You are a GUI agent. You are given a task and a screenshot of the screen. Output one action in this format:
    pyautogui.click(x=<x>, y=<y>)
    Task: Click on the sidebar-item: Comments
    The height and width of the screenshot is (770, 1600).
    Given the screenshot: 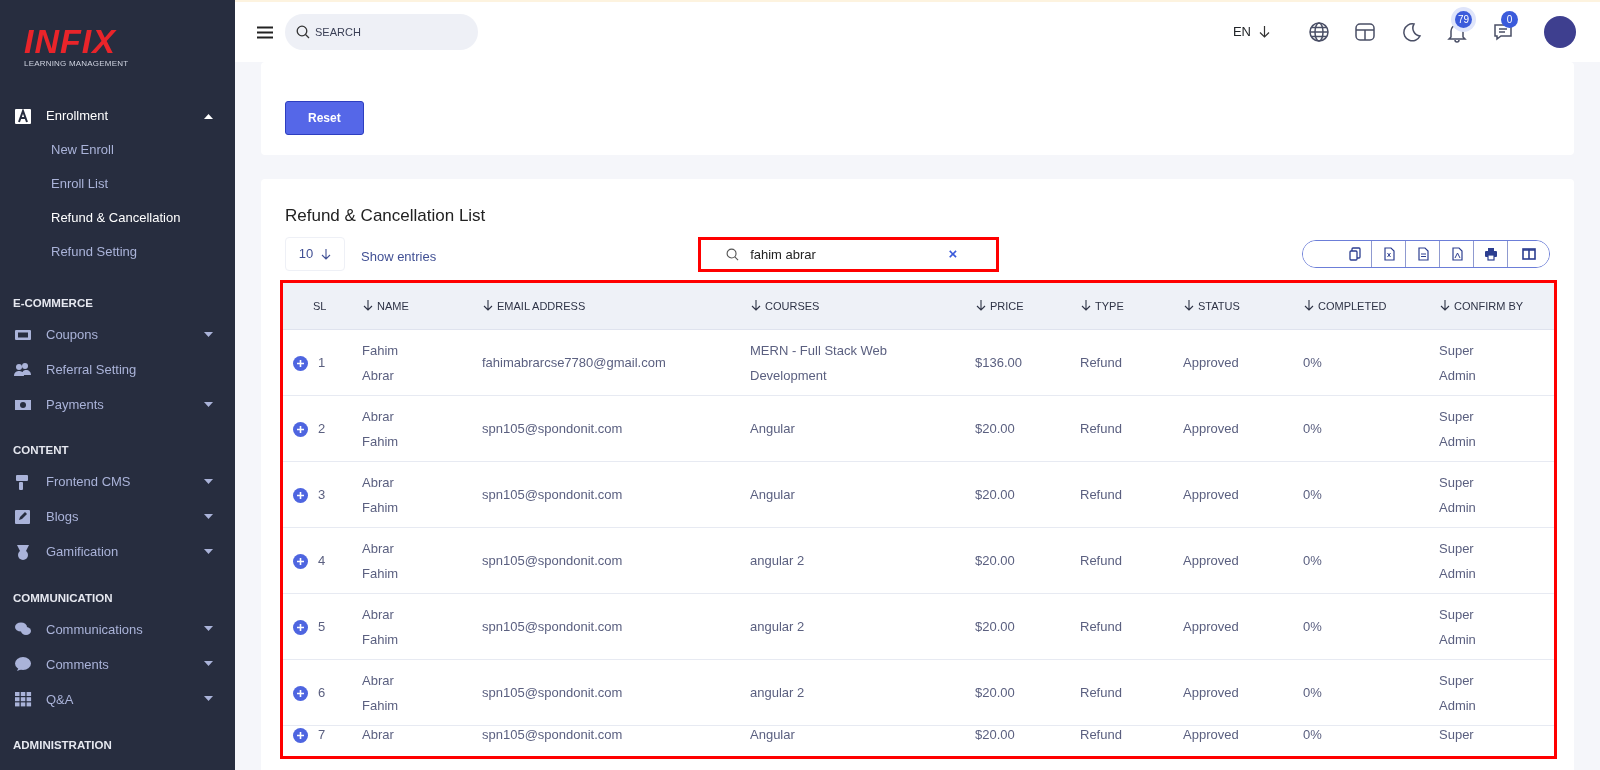 What is the action you would take?
    pyautogui.click(x=117, y=664)
    